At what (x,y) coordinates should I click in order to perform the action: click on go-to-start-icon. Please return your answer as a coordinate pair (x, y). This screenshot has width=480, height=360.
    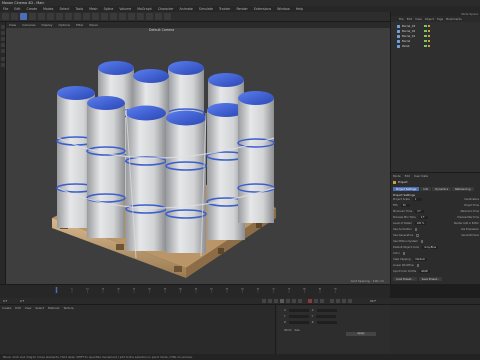
    Looking at the image, I should click on (264, 301).